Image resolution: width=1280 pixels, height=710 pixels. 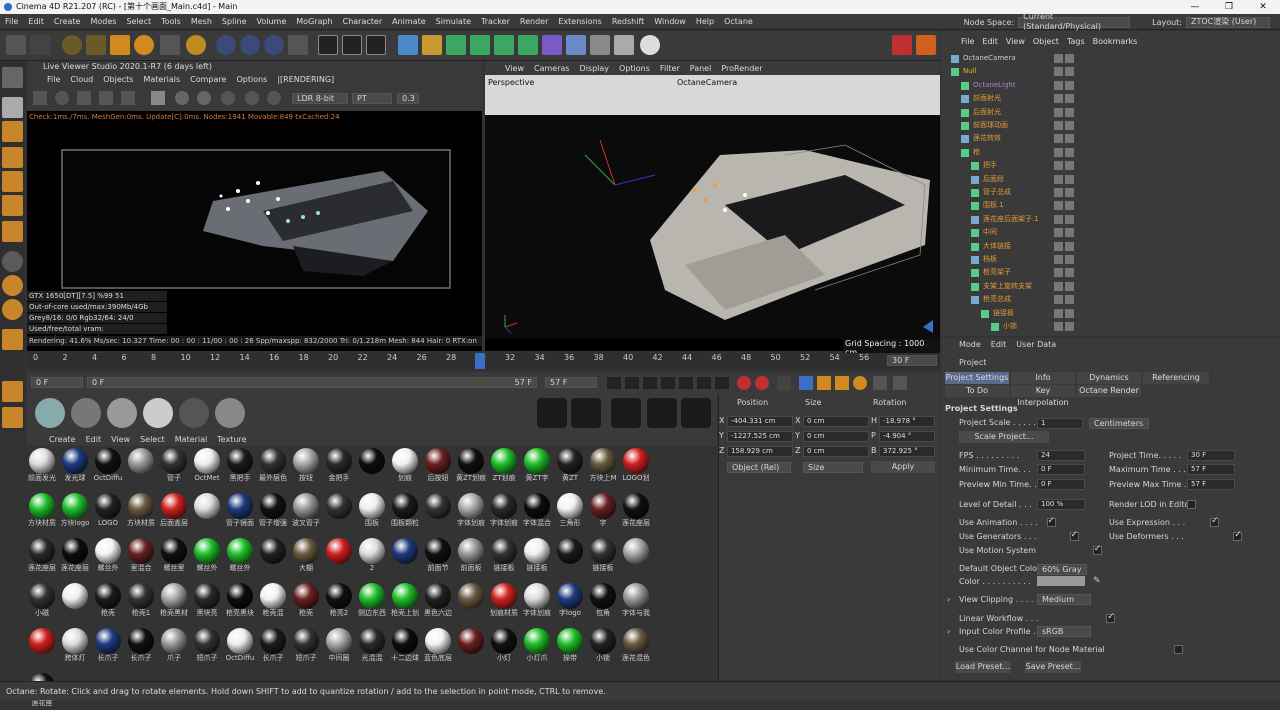 What do you see at coordinates (1211, 455) in the screenshot?
I see `project-time-field: 30 F` at bounding box center [1211, 455].